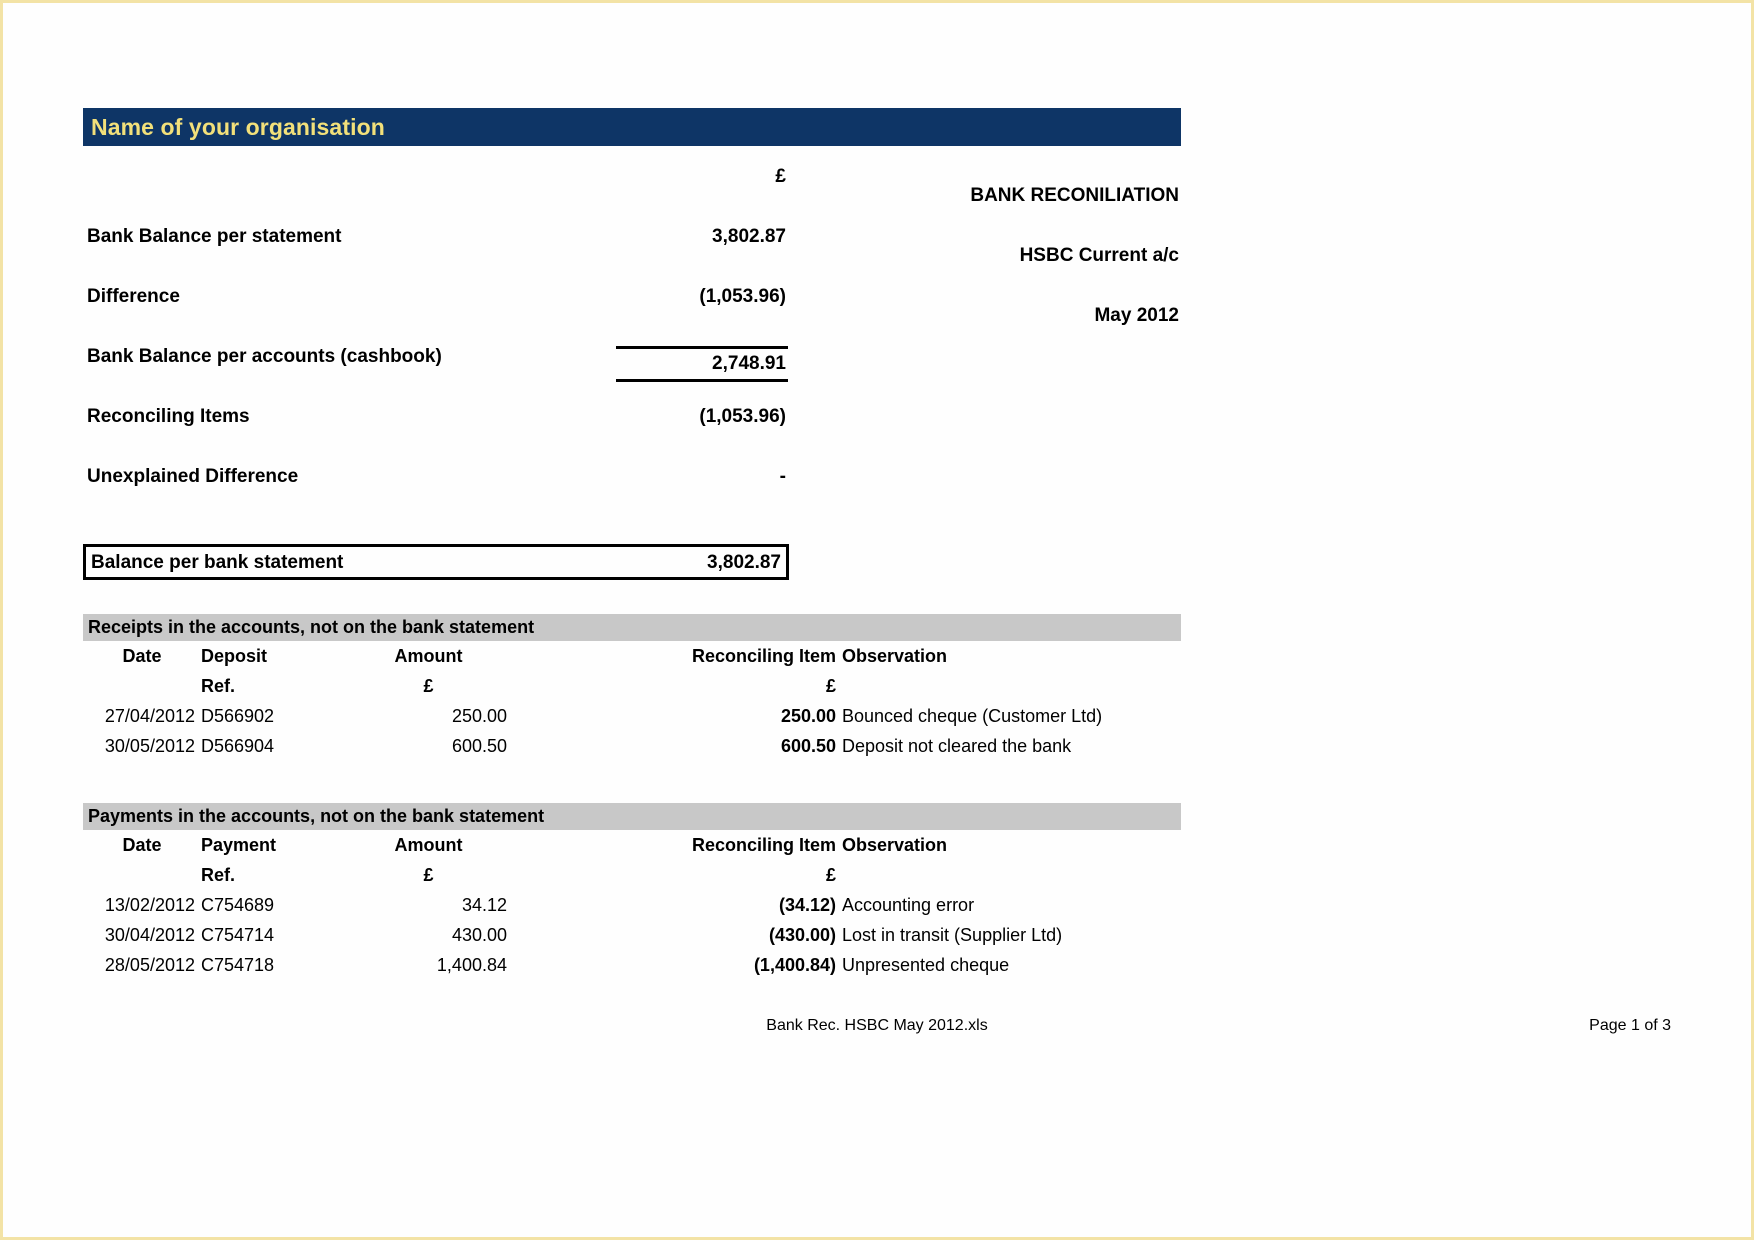 The image size is (1754, 1240). Describe the element at coordinates (238, 126) in the screenshot. I see `organisation-name: Name of your organisation` at that location.